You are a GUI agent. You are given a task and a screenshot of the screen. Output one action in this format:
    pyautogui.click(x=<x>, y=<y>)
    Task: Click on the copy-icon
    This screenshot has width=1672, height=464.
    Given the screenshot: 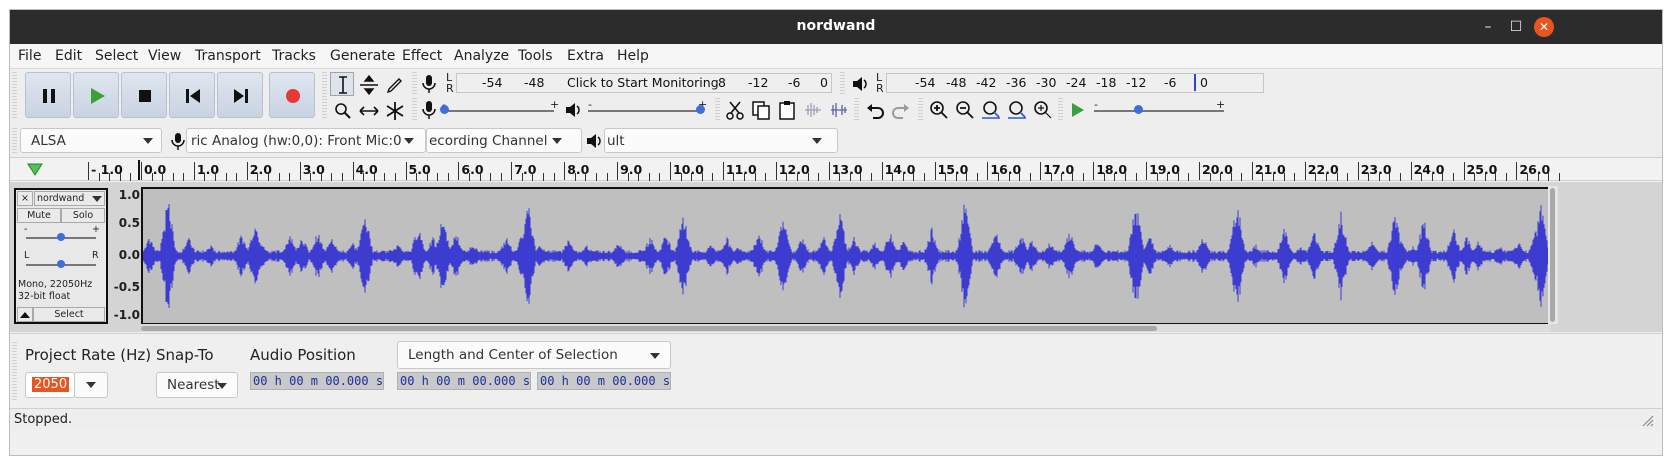 What is the action you would take?
    pyautogui.click(x=761, y=110)
    